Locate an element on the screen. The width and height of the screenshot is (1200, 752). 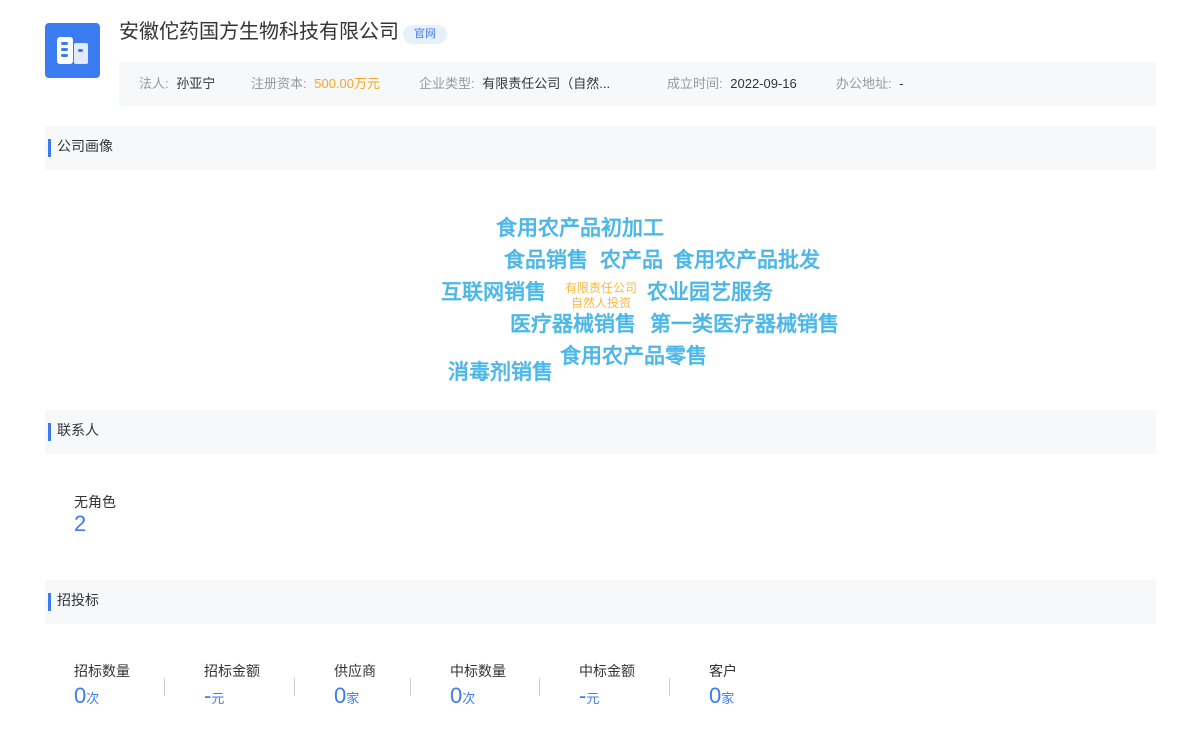
word-cloud-item: 食用农产品零售 is located at coordinates (633, 357).